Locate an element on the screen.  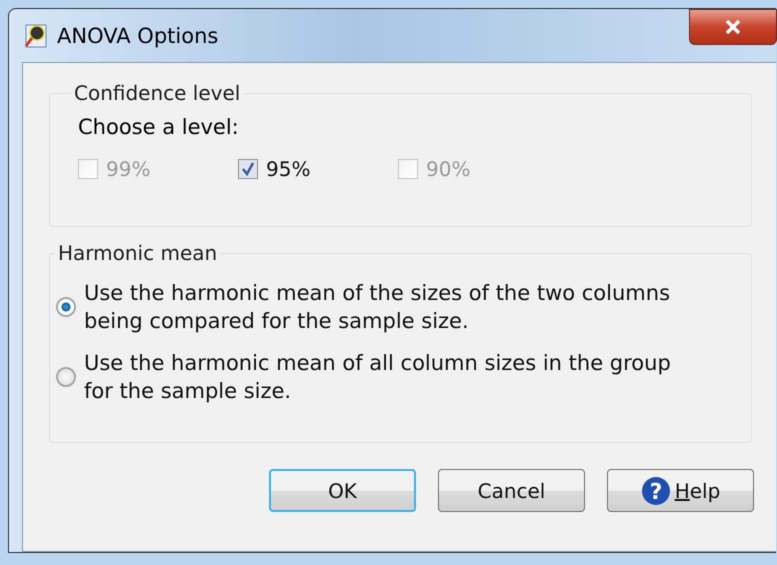
window-title: ANOVA Options is located at coordinates (137, 36).